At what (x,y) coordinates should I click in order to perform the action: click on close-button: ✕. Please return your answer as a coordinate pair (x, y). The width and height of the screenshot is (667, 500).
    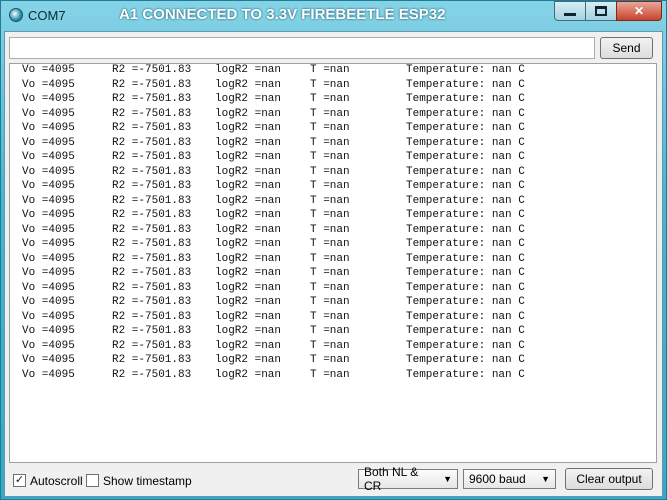
    Looking at the image, I should click on (639, 11).